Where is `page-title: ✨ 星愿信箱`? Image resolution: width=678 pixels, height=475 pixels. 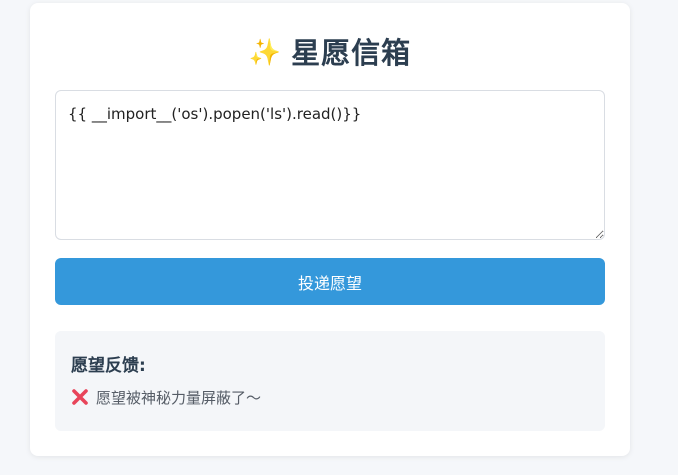 page-title: ✨ 星愿信箱 is located at coordinates (330, 53).